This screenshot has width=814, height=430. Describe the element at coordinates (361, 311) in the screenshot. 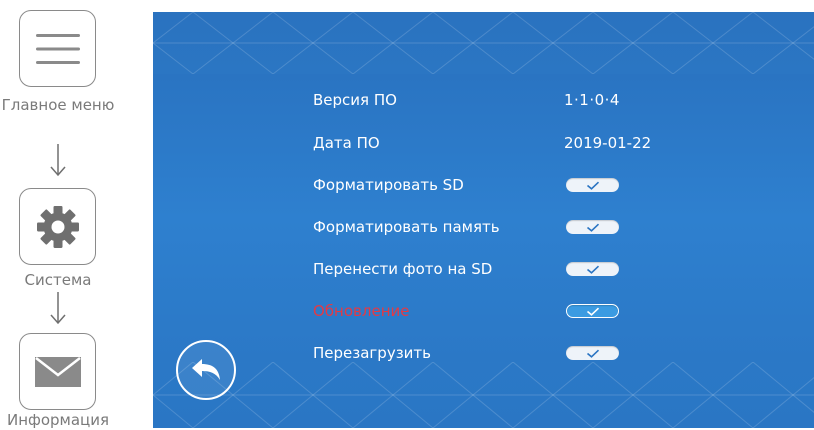

I see `row-label: Обновление` at that location.